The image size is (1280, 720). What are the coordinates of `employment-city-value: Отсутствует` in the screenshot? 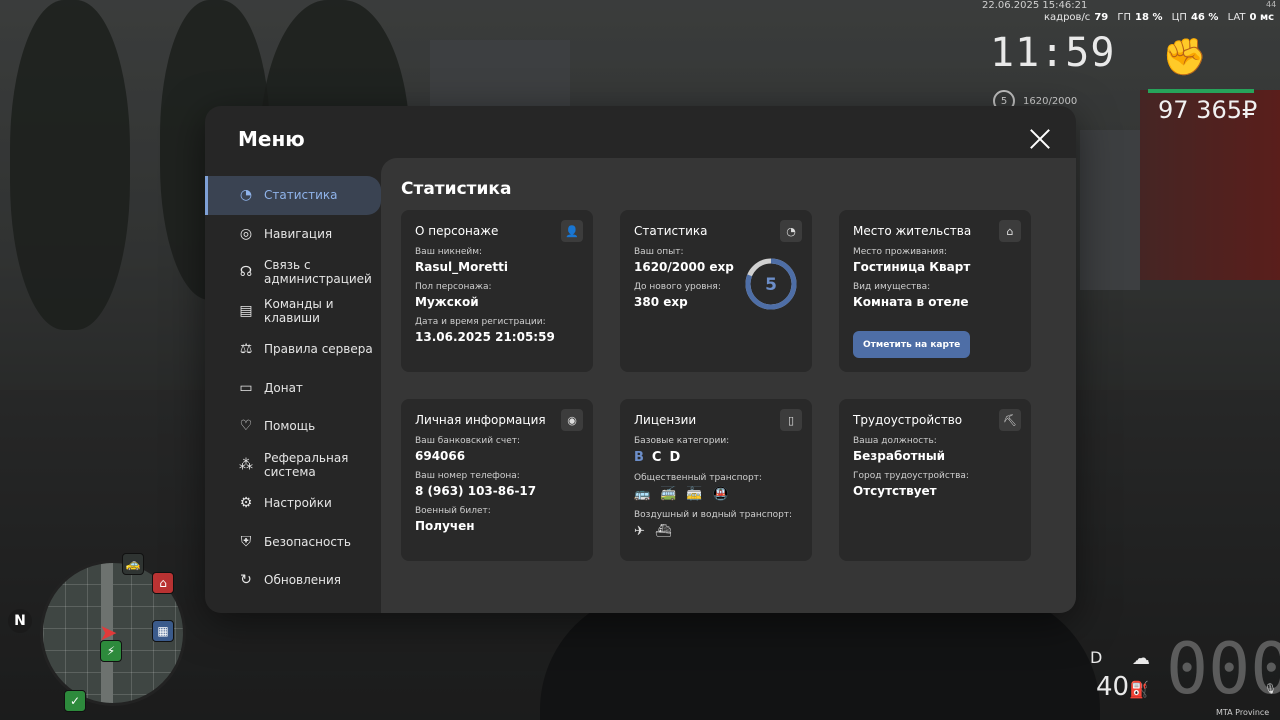 It's located at (895, 491).